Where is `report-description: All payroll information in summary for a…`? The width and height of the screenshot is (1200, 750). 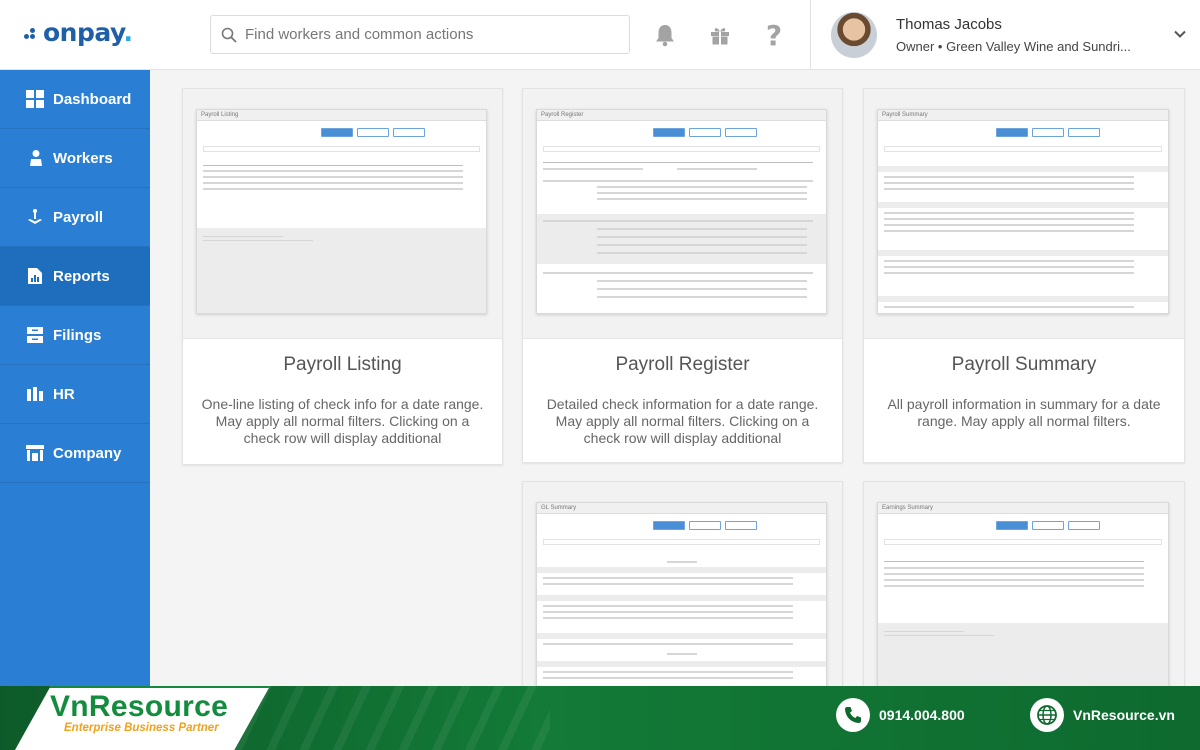 report-description: All payroll information in summary for a… is located at coordinates (1024, 412).